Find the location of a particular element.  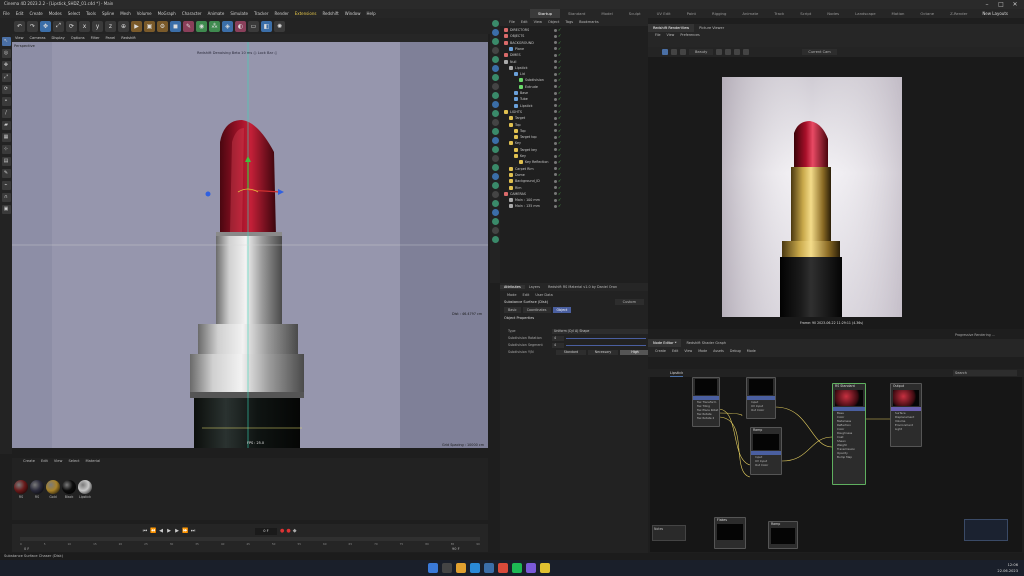

lock-icon: ▣ is located at coordinates (6, 209).